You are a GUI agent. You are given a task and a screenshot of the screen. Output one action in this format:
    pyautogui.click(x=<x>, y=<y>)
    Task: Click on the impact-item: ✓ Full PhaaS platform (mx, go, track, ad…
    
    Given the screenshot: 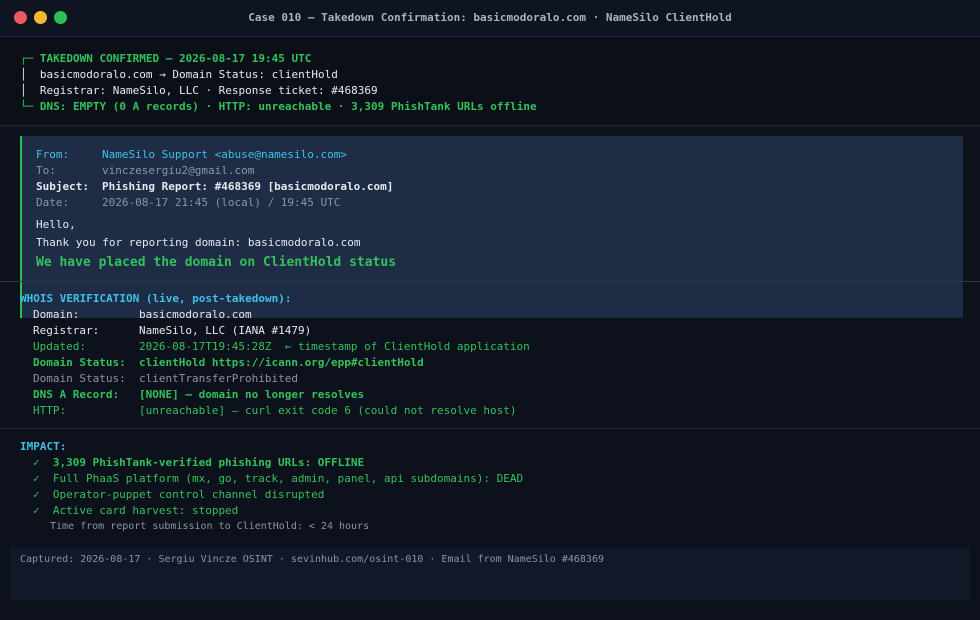 What is the action you would take?
    pyautogui.click(x=278, y=478)
    